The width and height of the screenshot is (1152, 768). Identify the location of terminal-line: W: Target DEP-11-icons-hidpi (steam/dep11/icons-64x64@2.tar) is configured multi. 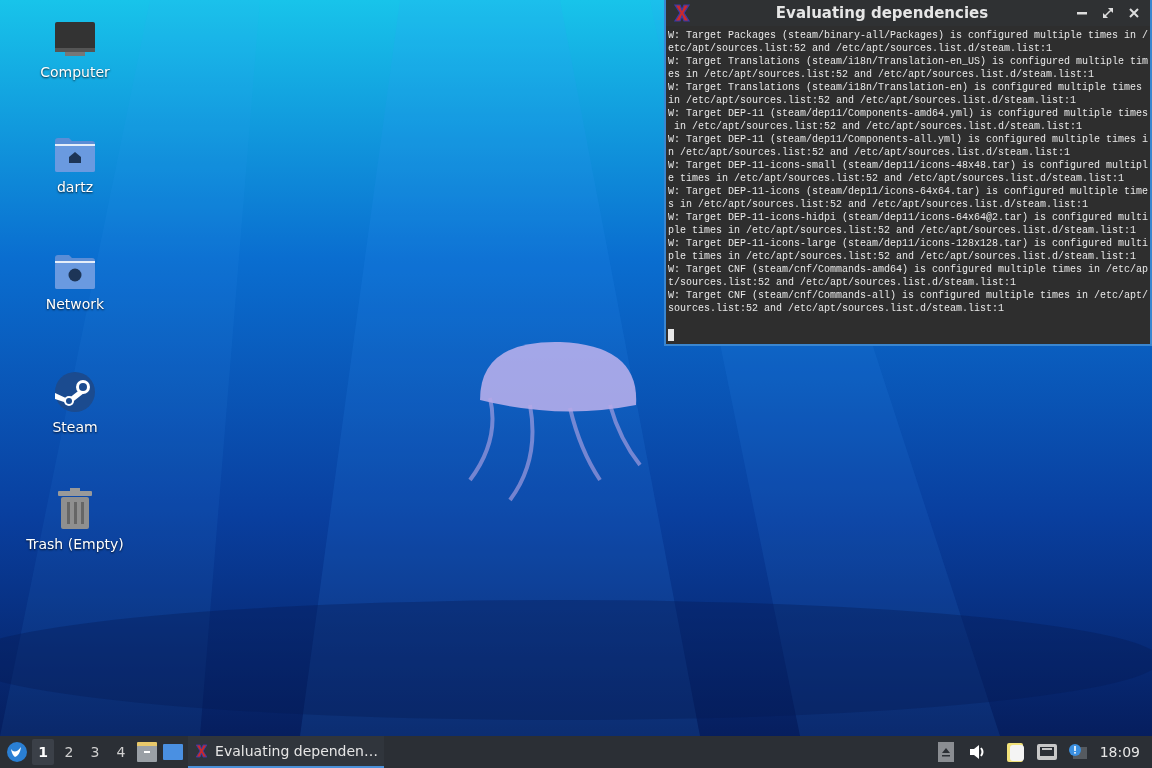
(908, 217).